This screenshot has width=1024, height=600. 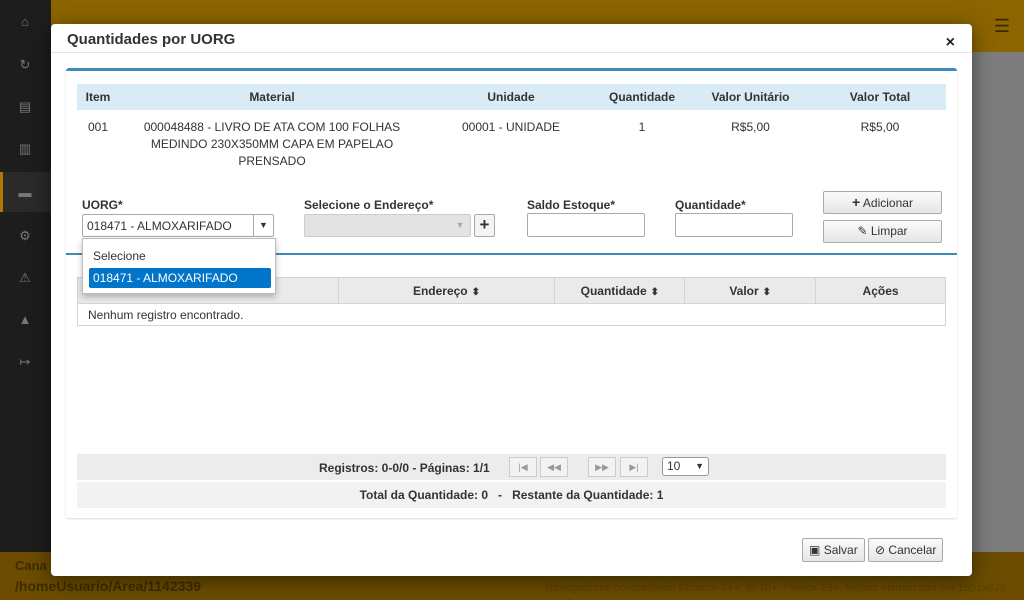 What do you see at coordinates (840, 550) in the screenshot?
I see `salvar-label: Salvar` at bounding box center [840, 550].